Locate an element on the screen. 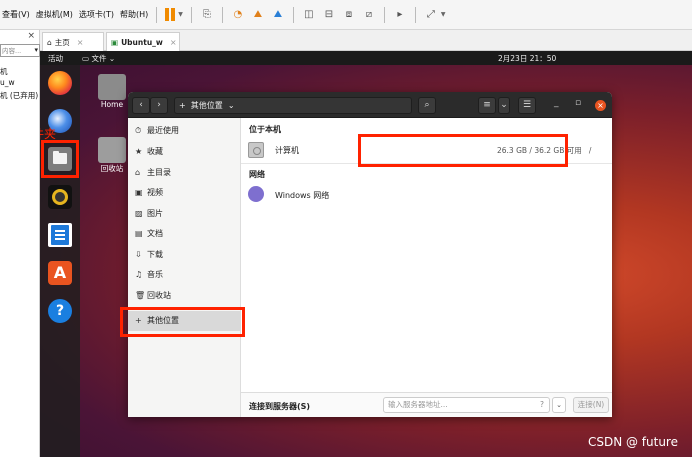  tab-home: ⌂ 主页 × is located at coordinates (73, 41).